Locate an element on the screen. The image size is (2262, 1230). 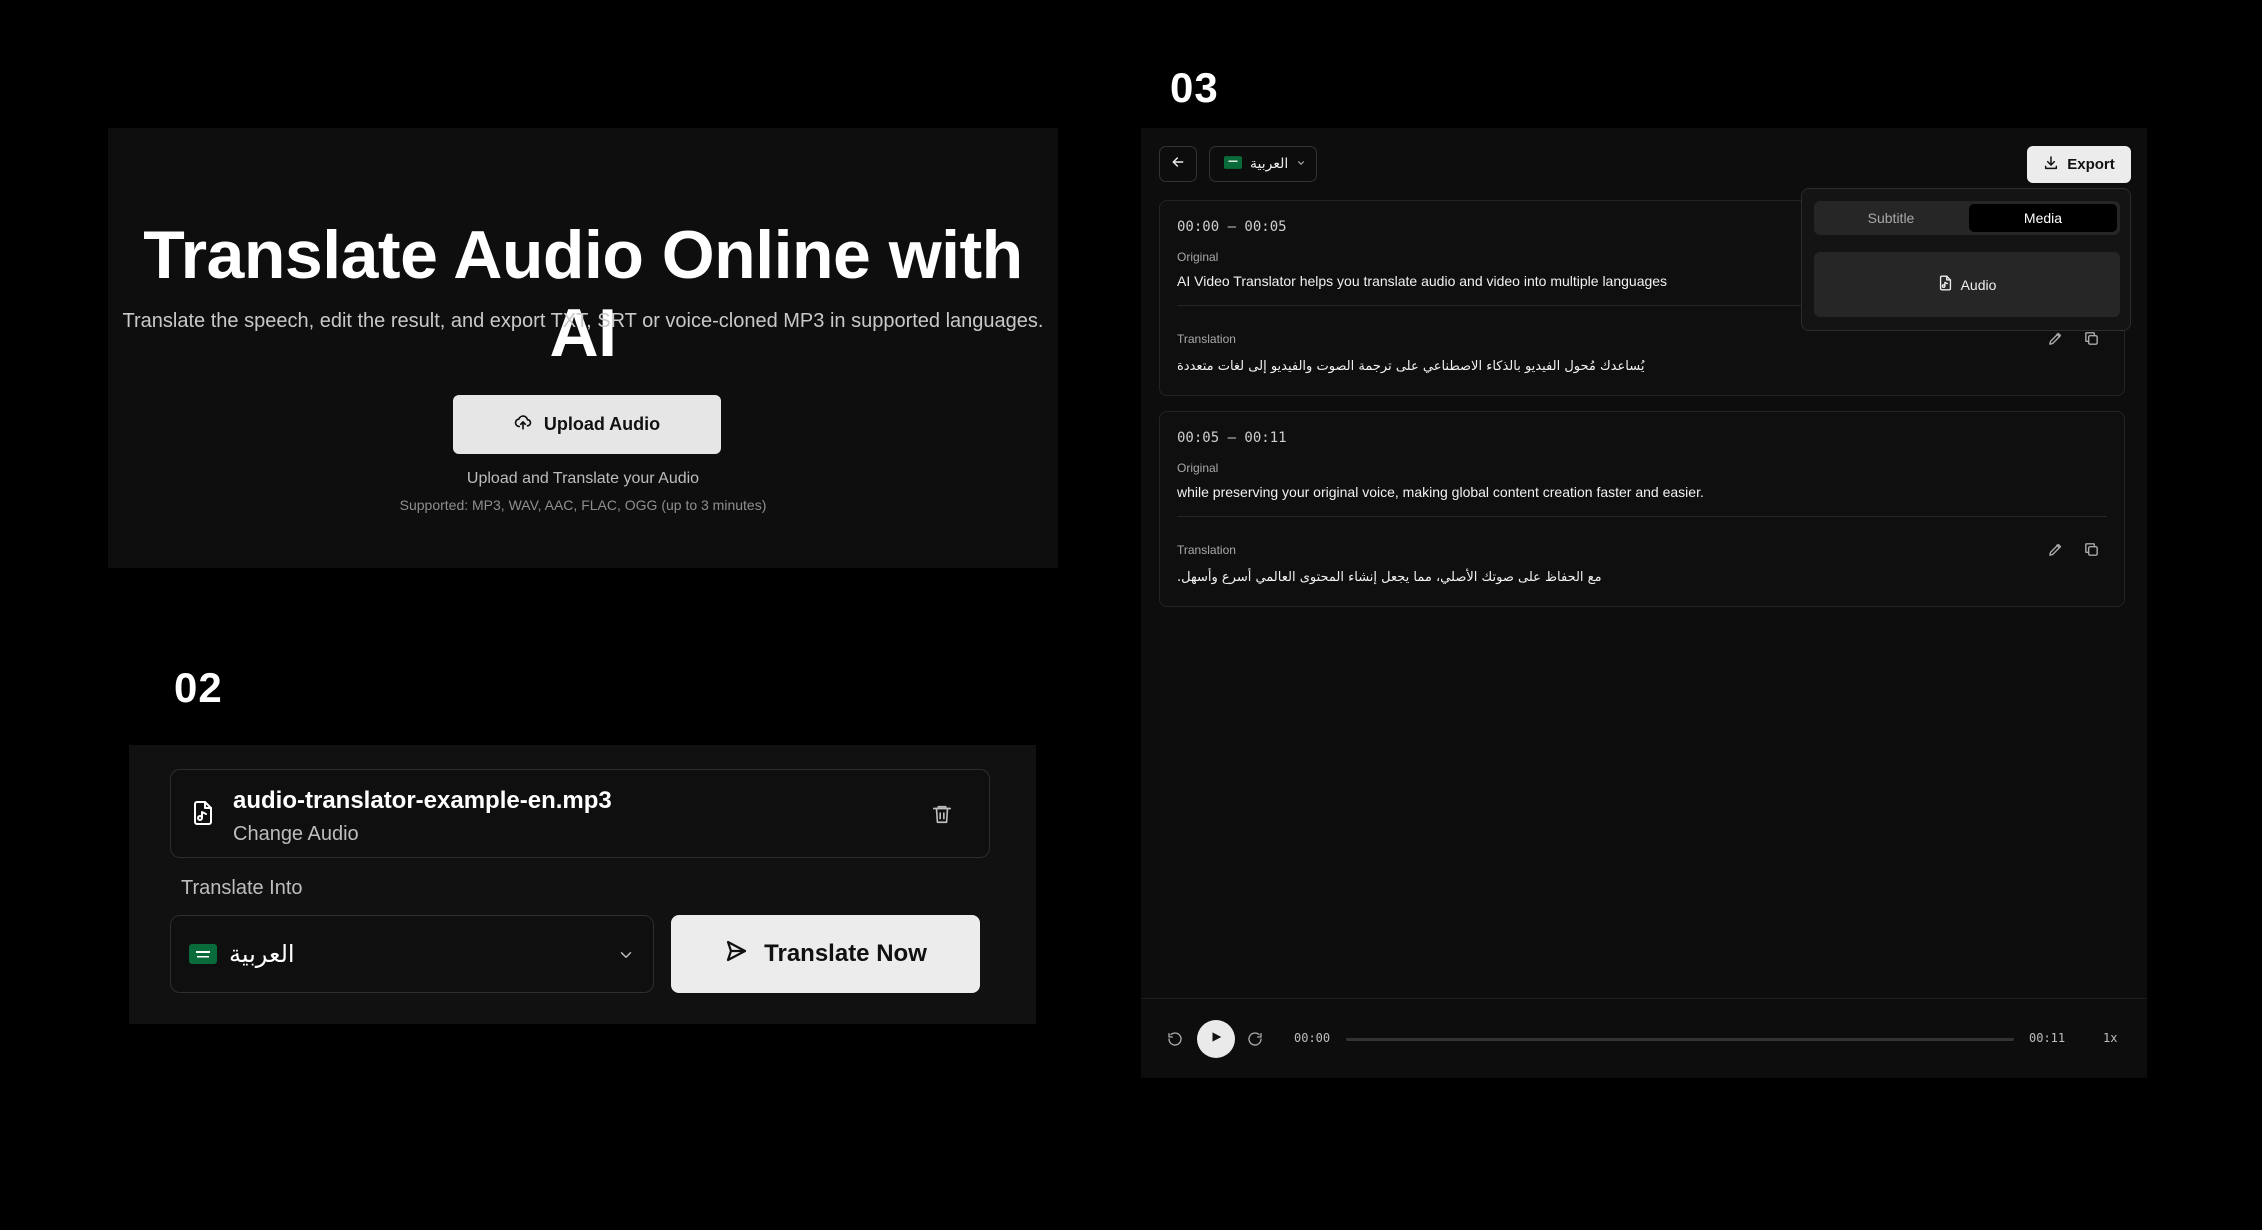
upload-hint: Upload and Translate your Audio is located at coordinates (583, 478).